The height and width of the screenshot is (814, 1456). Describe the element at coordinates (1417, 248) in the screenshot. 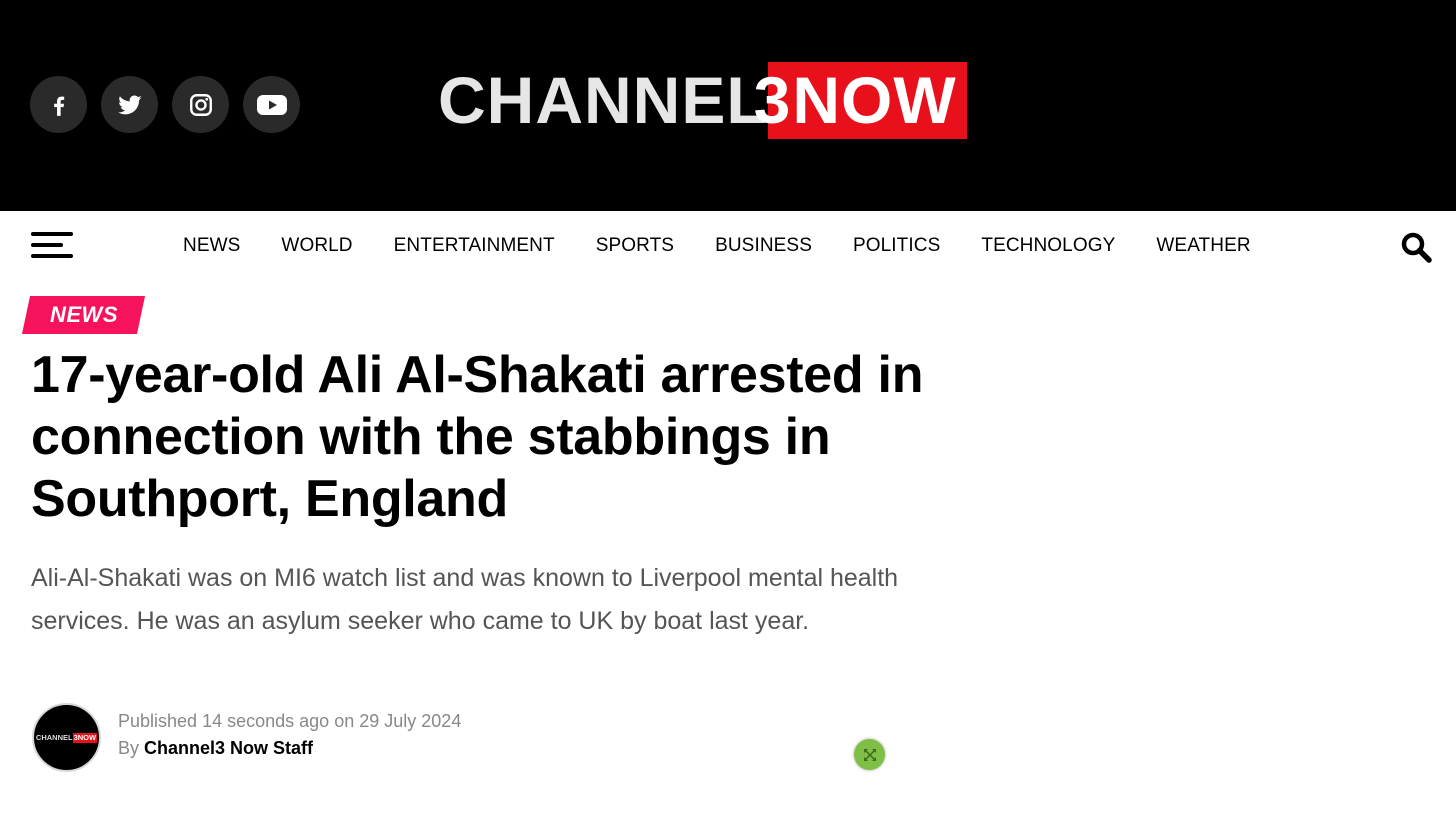

I see `search-icon` at that location.